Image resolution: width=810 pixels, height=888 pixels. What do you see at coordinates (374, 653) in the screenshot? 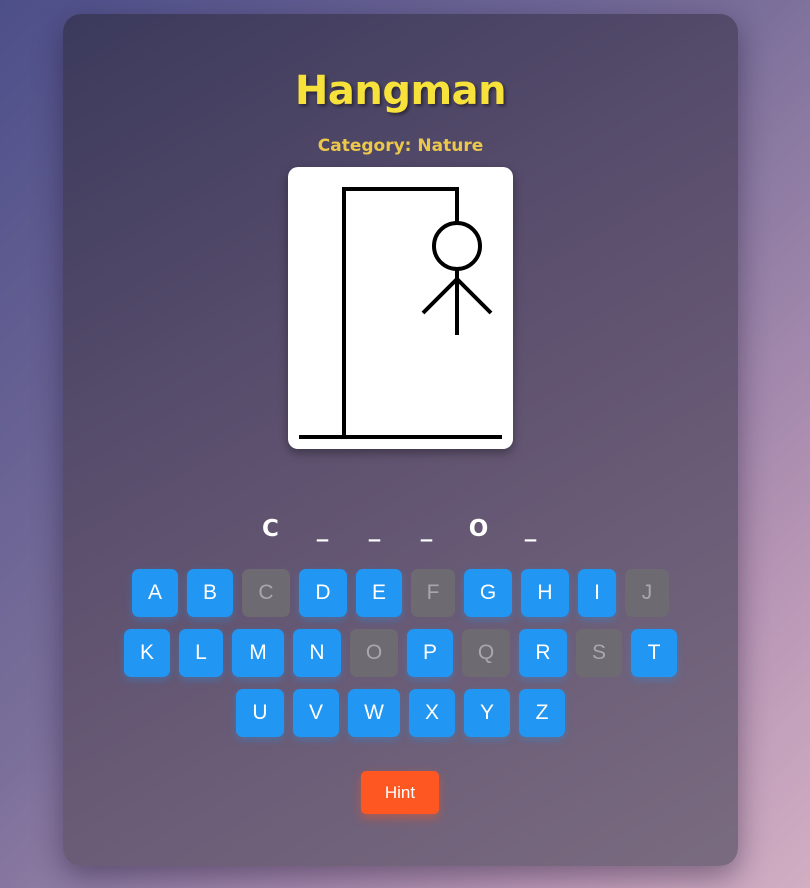
I see `key-o: O` at bounding box center [374, 653].